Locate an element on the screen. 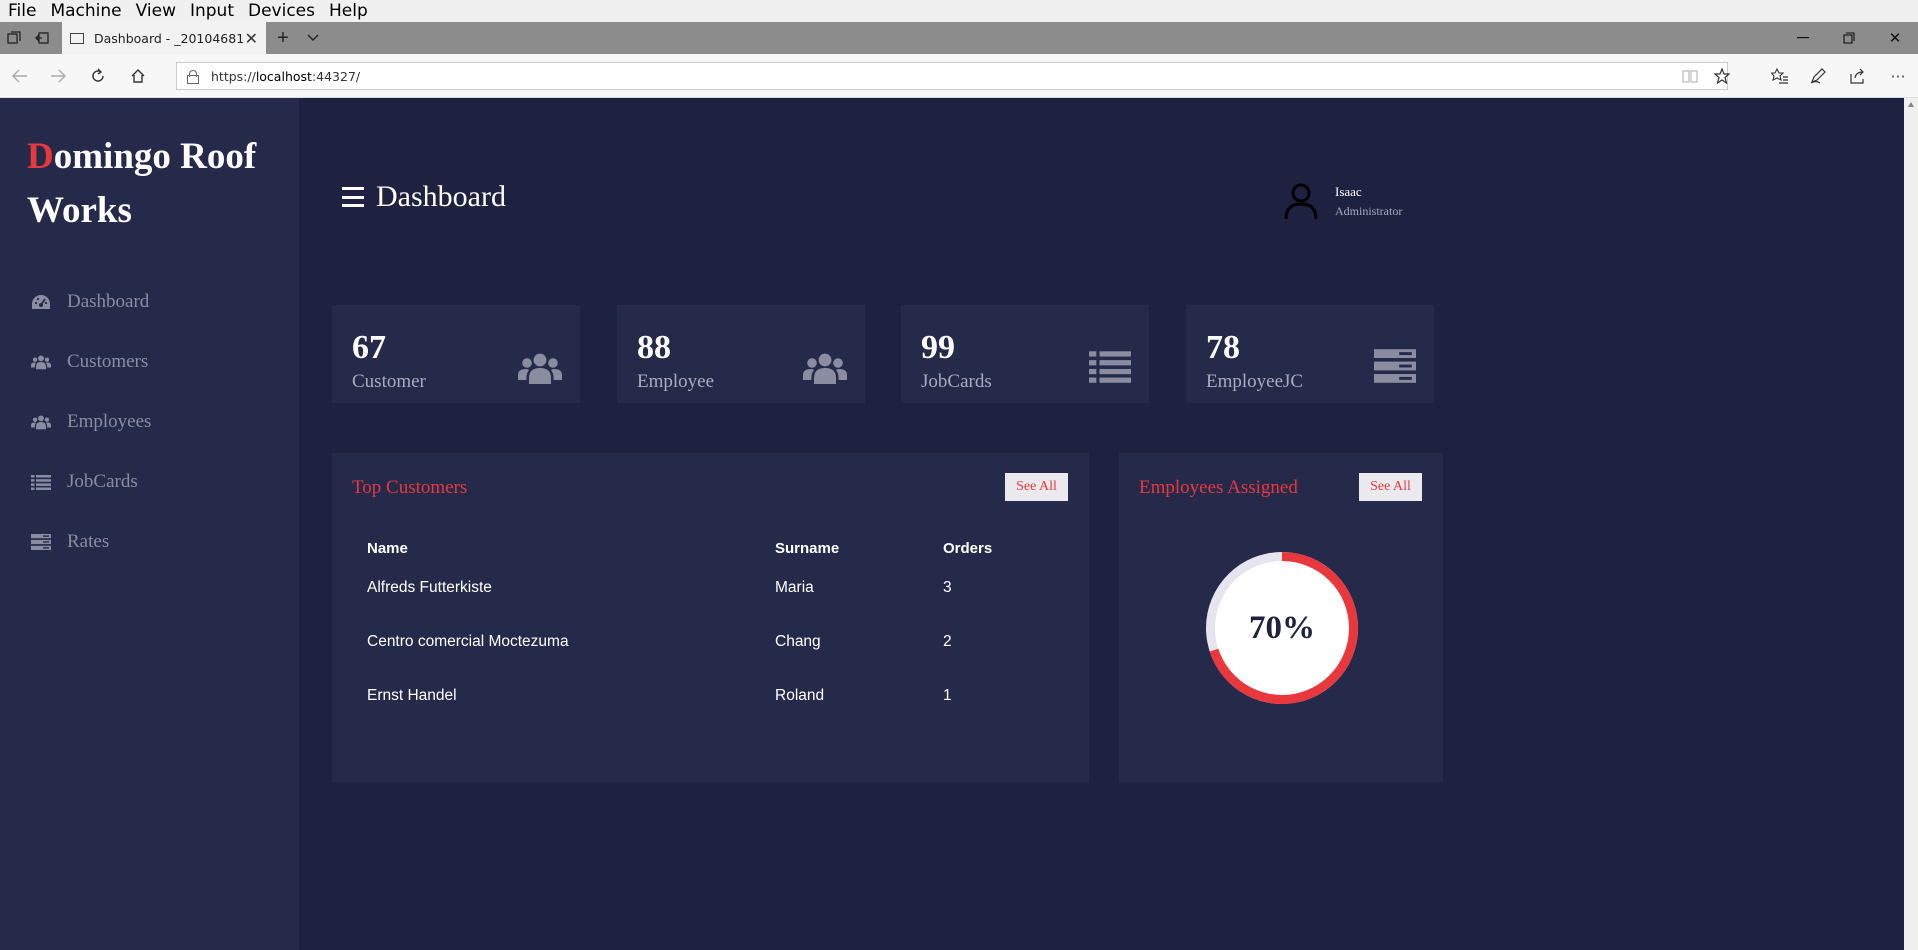 This screenshot has width=1918, height=950. page-scrollbar is located at coordinates (1911, 524).